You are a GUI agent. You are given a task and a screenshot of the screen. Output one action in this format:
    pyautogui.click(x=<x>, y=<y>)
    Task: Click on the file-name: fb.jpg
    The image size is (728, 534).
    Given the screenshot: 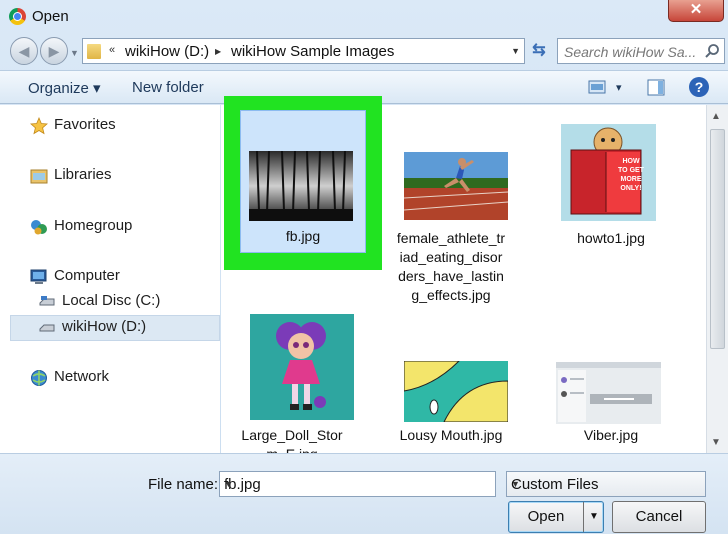 What is the action you would take?
    pyautogui.click(x=303, y=236)
    